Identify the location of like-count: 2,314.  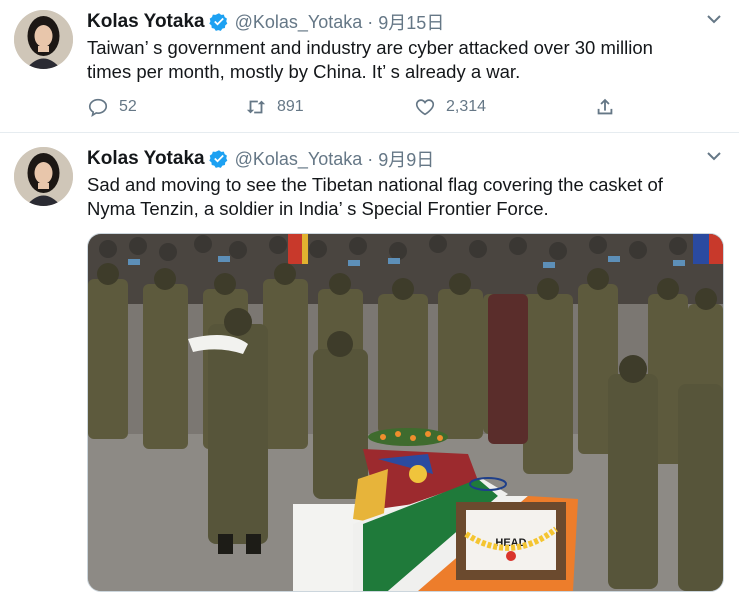
(466, 106).